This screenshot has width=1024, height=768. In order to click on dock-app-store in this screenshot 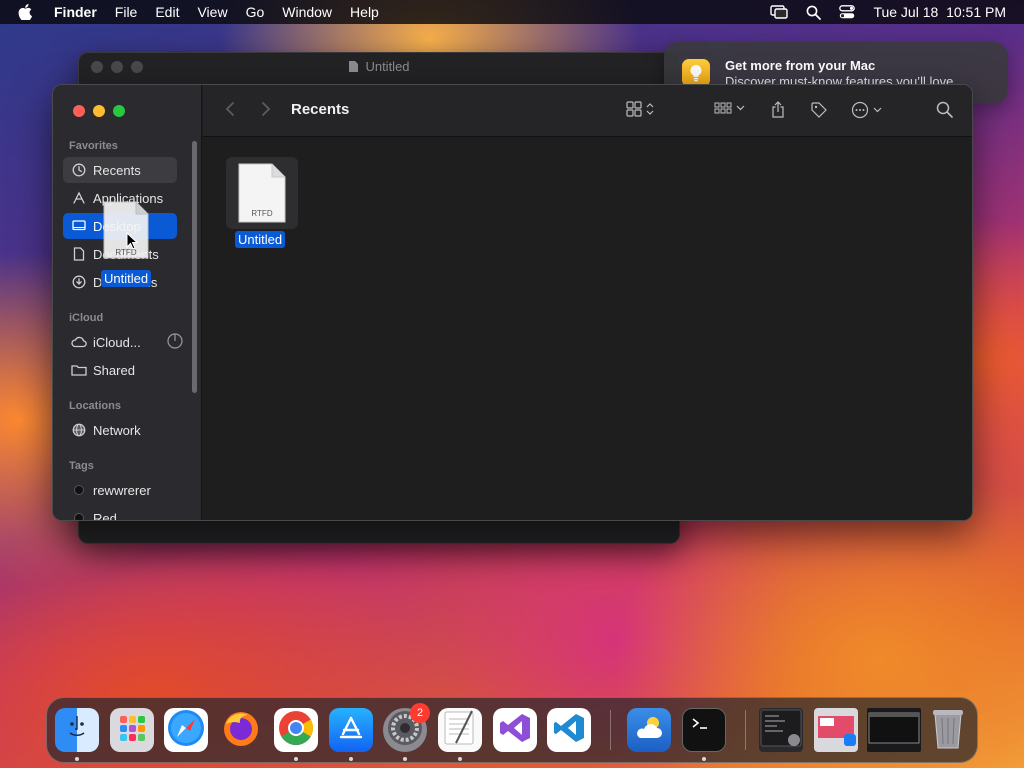, I will do `click(351, 730)`.